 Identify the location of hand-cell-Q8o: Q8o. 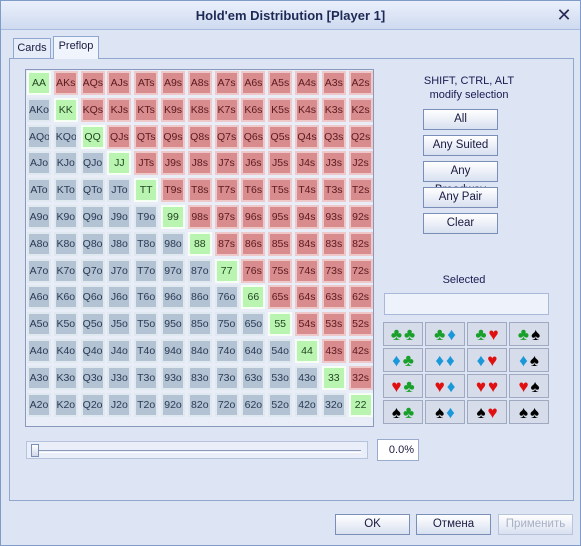
(92, 243).